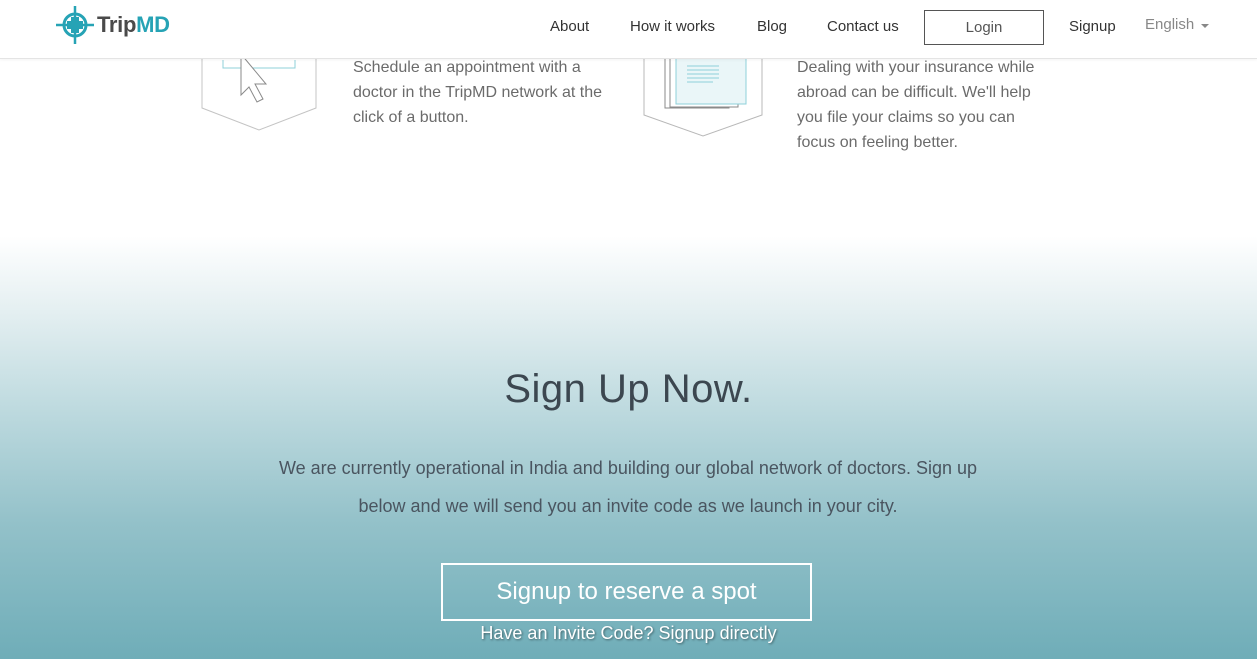 The width and height of the screenshot is (1257, 659). What do you see at coordinates (772, 26) in the screenshot?
I see `nav-blog: Blog` at bounding box center [772, 26].